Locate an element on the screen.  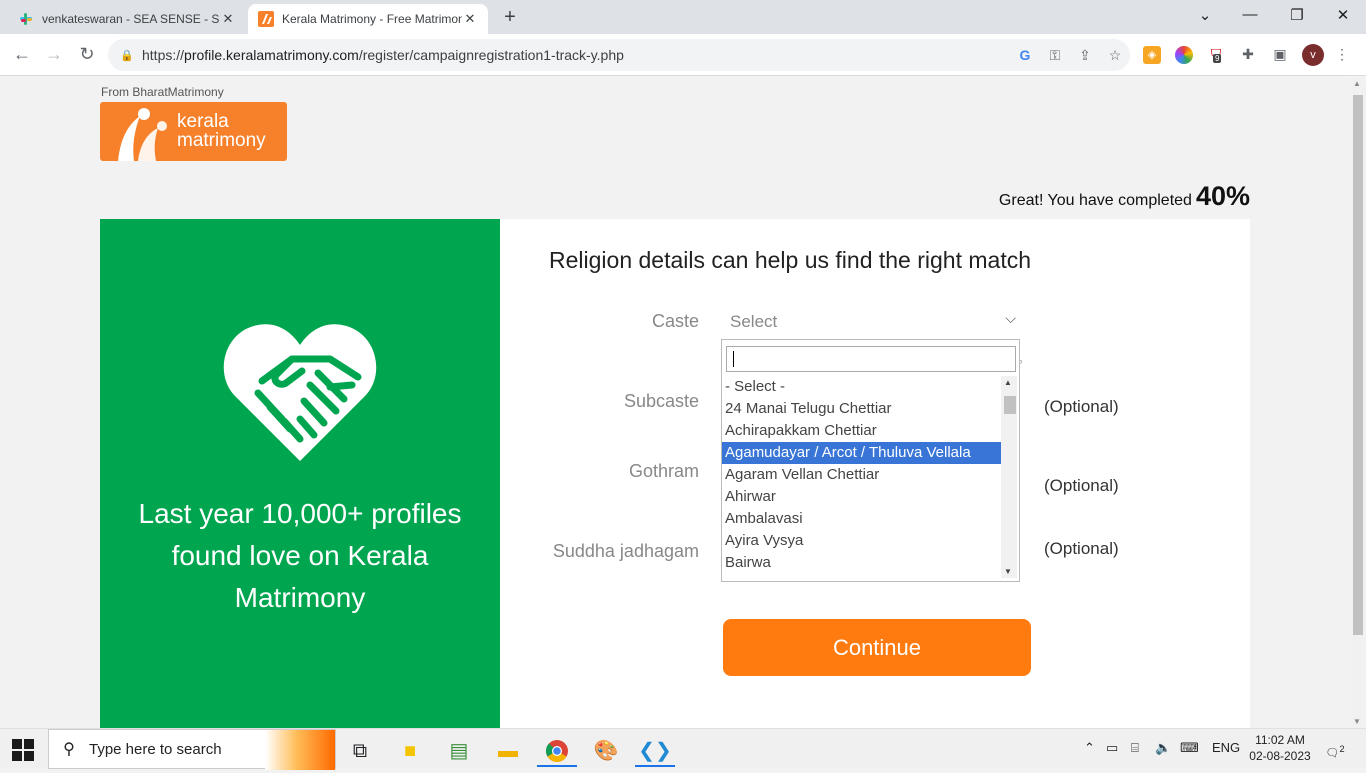
kerala-matrimony-logo: kerala matrimony is located at coordinates (193, 131).